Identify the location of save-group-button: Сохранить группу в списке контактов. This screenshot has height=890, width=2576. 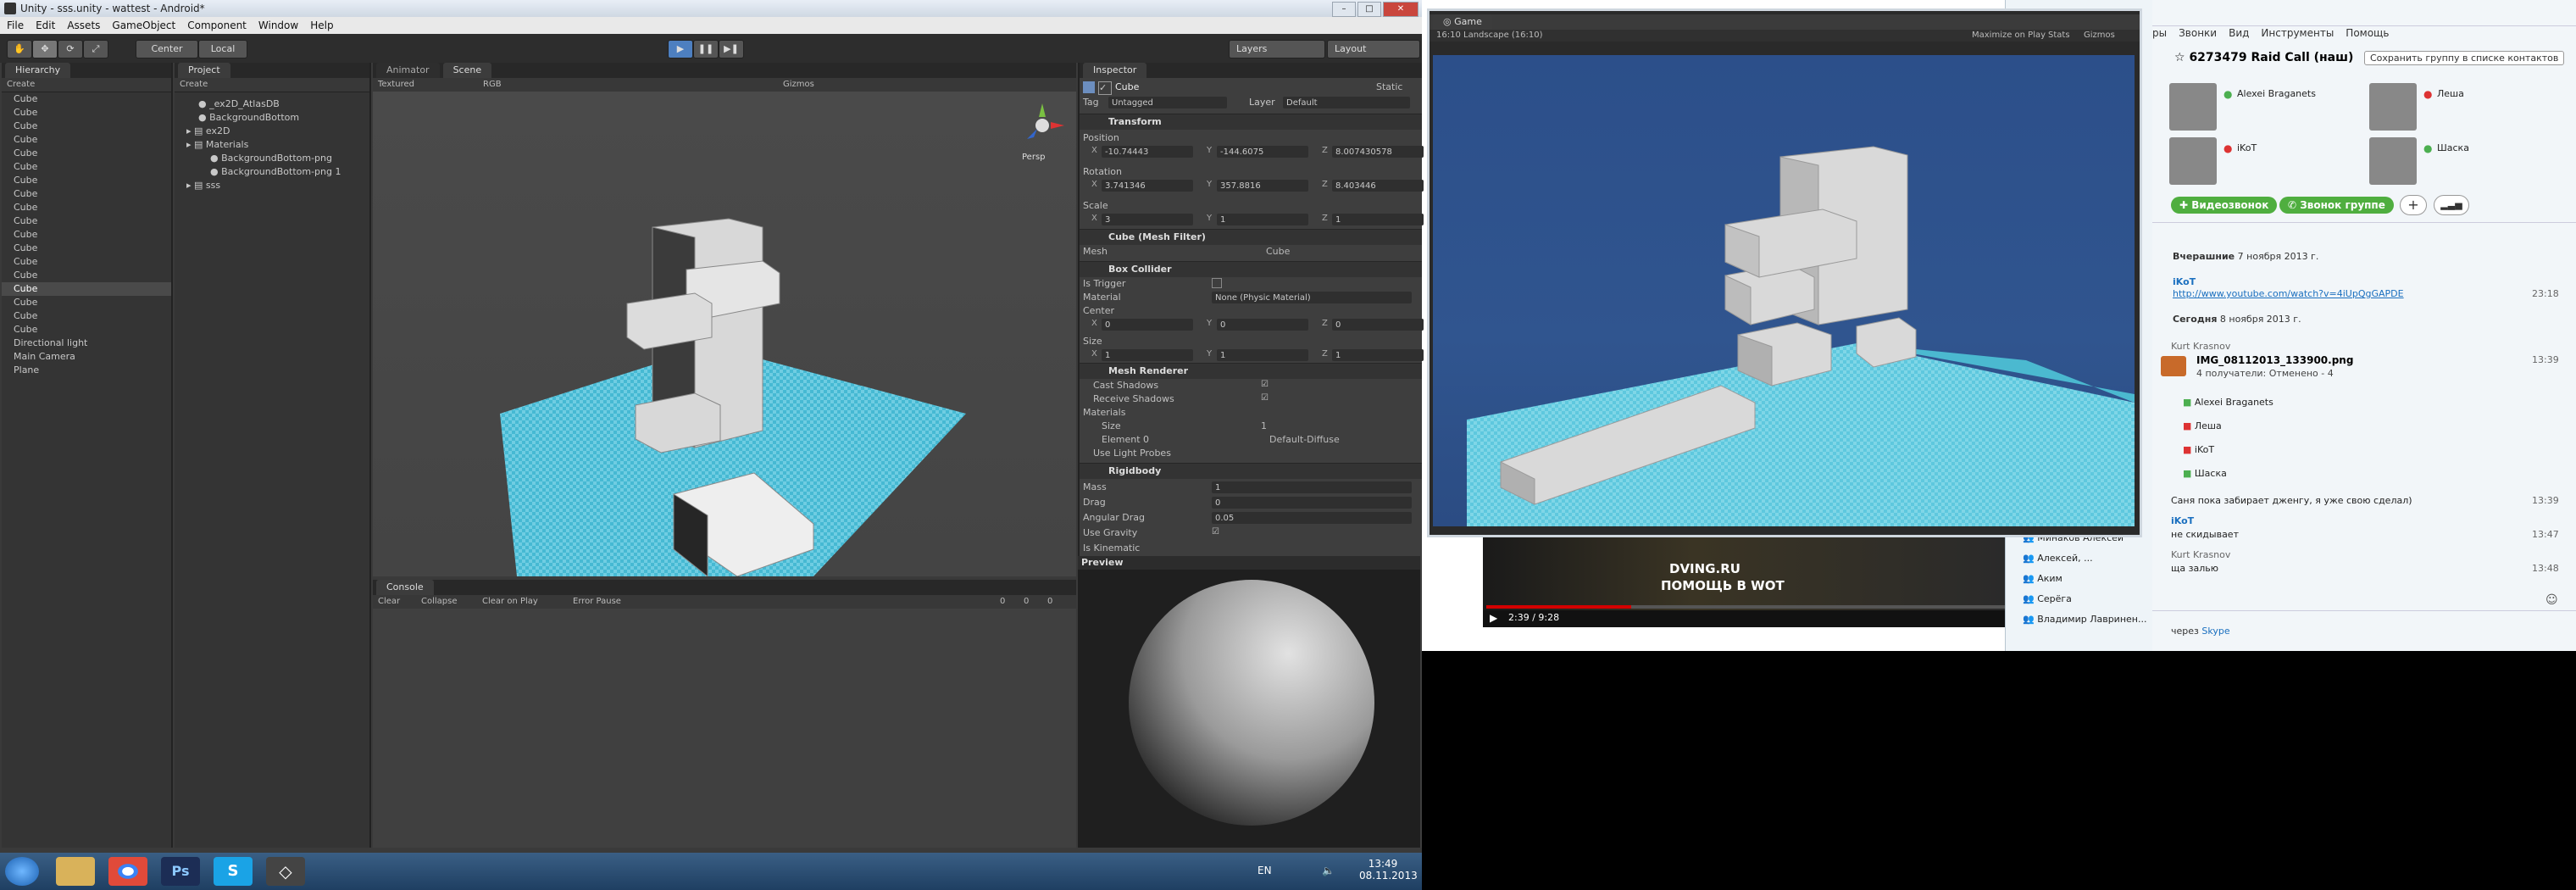
(2464, 58).